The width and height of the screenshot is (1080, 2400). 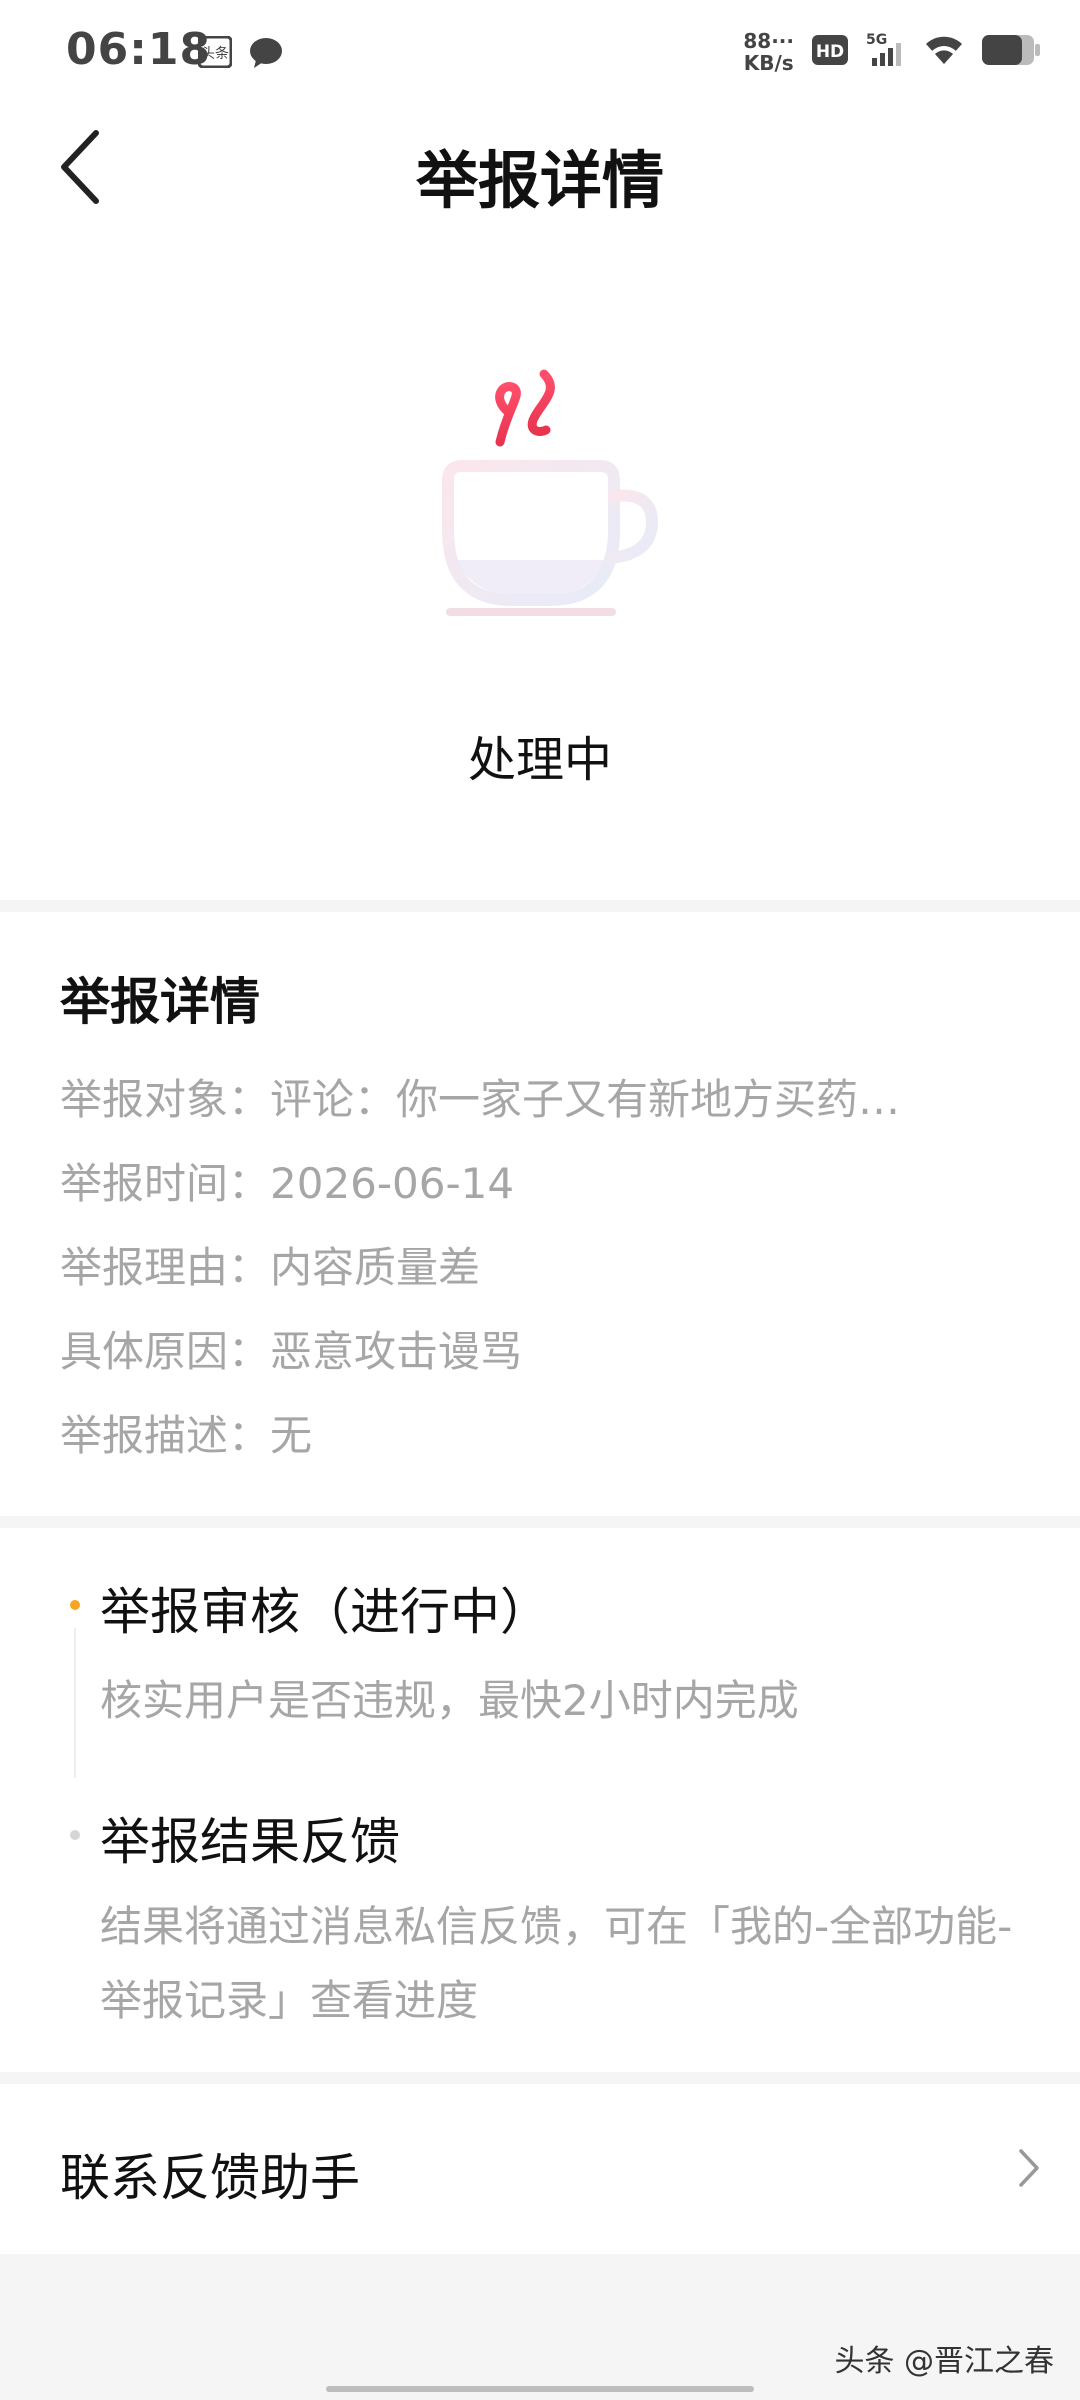 I want to click on watermark: 头条 @晋江之春, so click(x=944, y=2361).